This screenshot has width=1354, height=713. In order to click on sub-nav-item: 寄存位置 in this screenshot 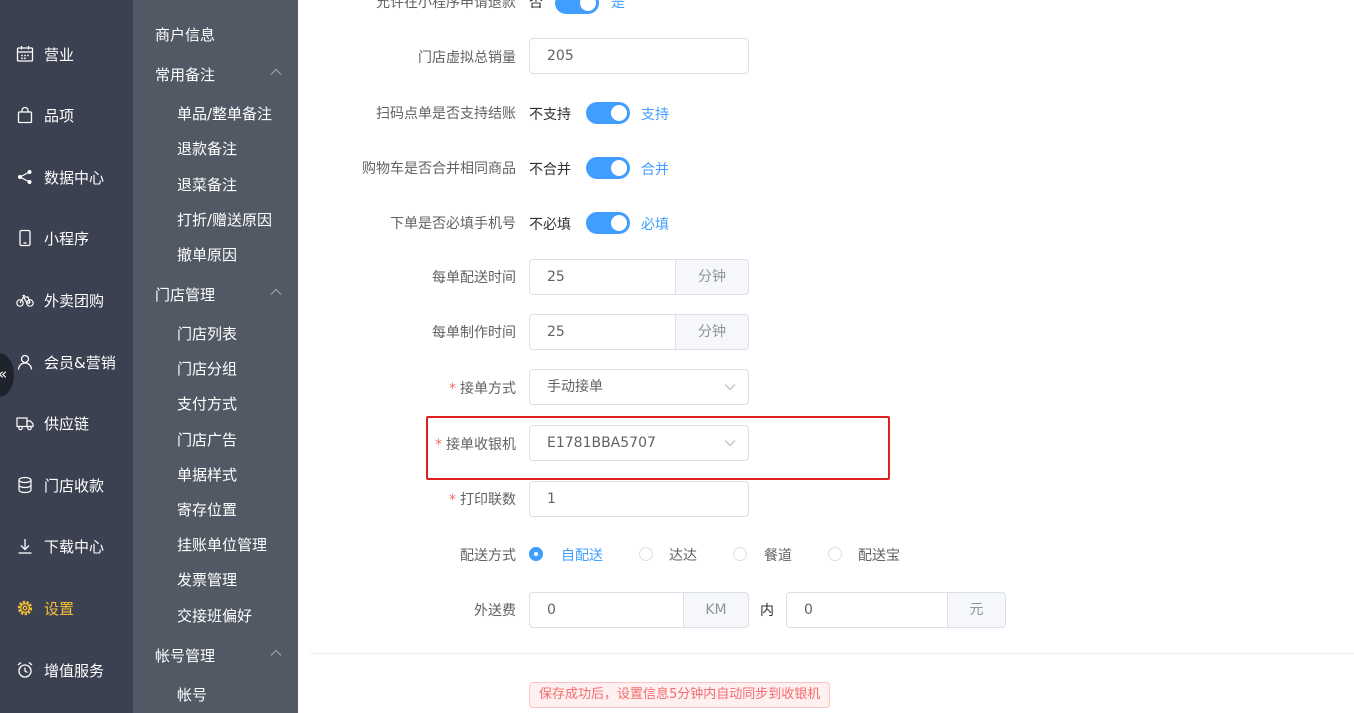, I will do `click(207, 509)`.